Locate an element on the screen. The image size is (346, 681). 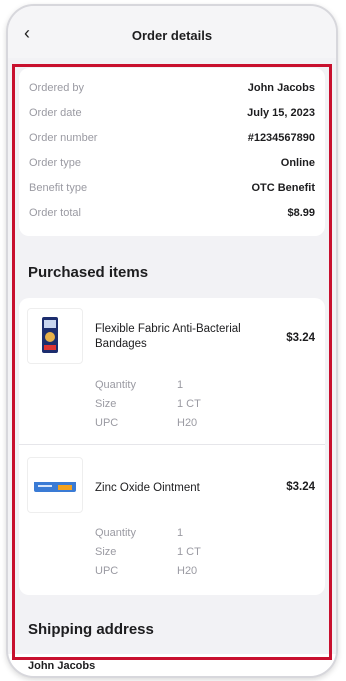
page-title: Order details is located at coordinates (172, 35).